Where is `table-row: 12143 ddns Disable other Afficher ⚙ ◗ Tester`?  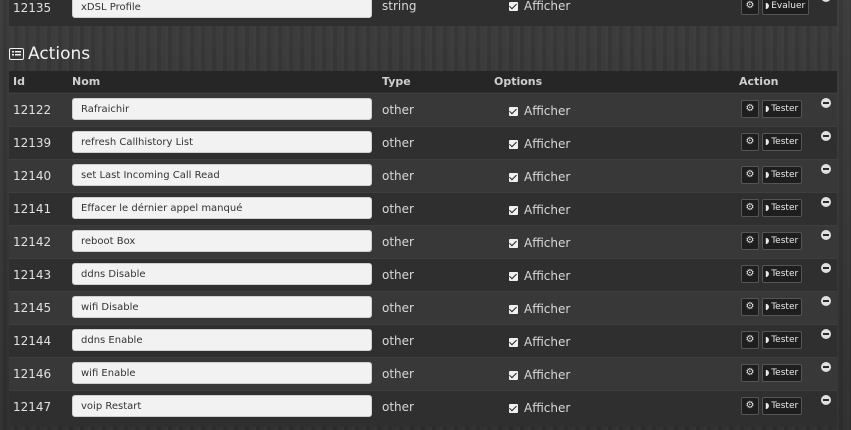
table-row: 12143 ddns Disable other Afficher ⚙ ◗ Tester is located at coordinates (423, 275).